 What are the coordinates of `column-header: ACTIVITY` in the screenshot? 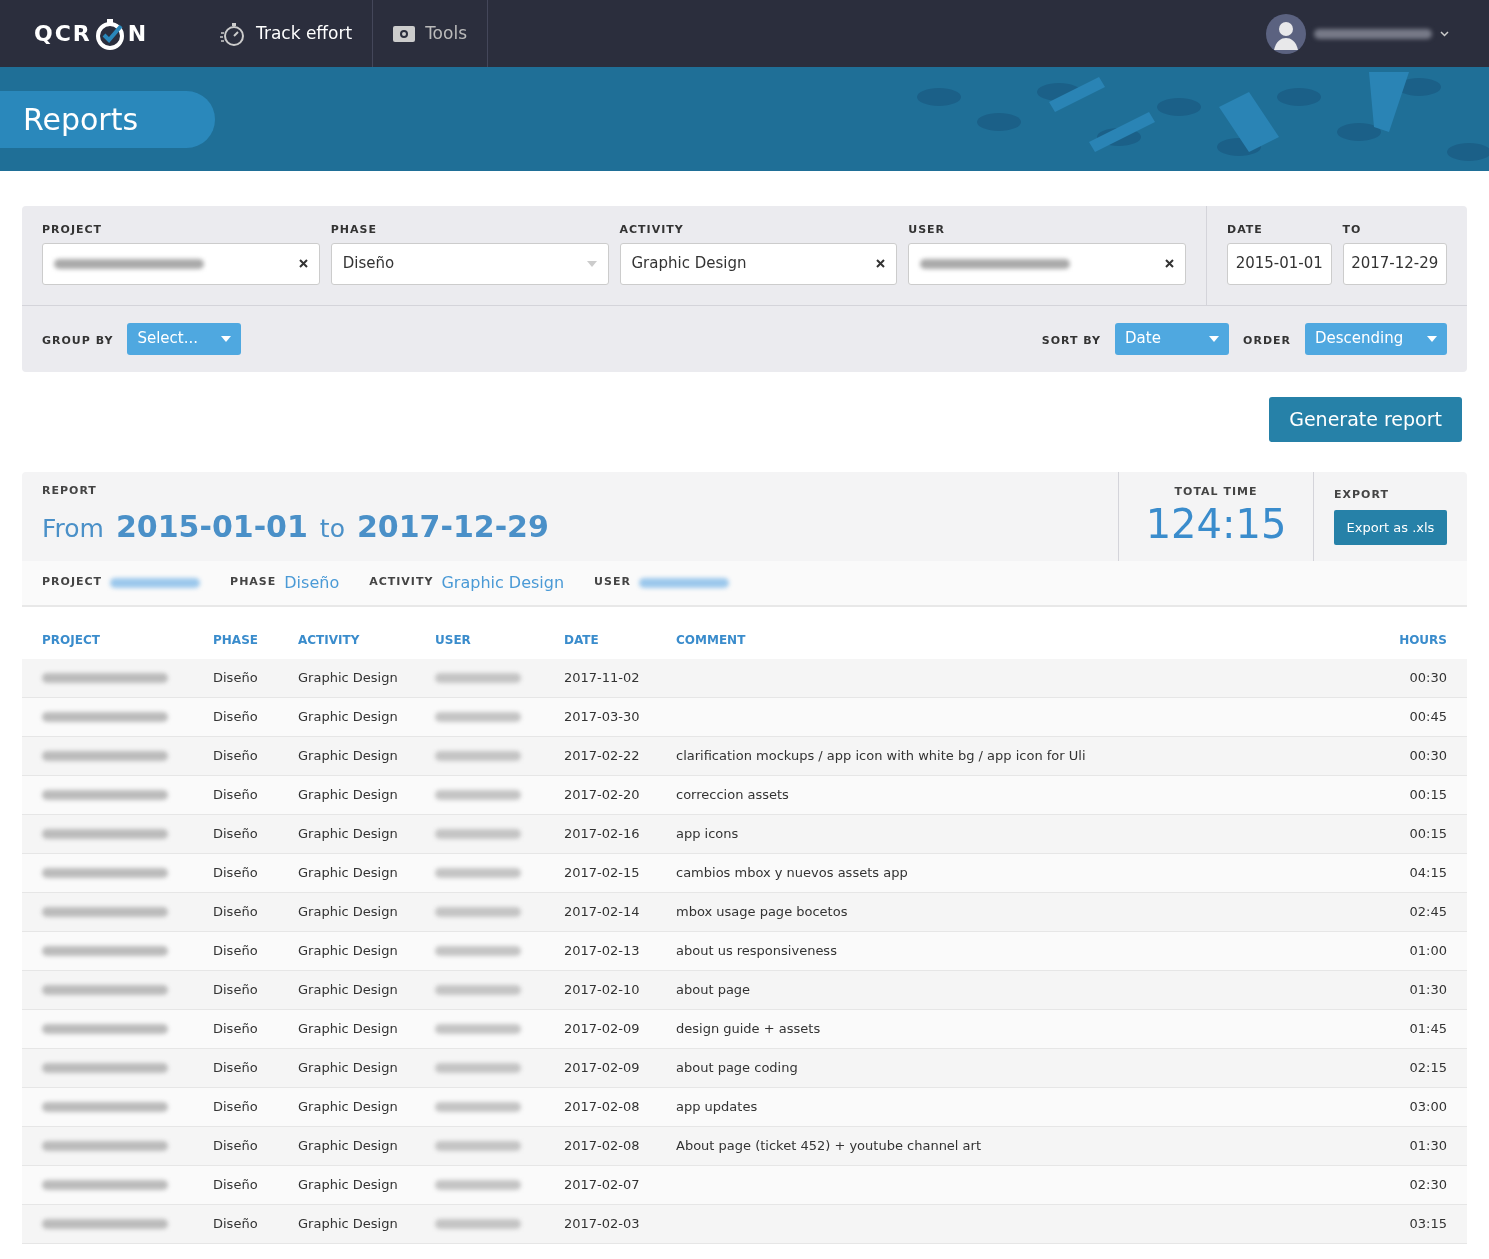 It's located at (329, 639).